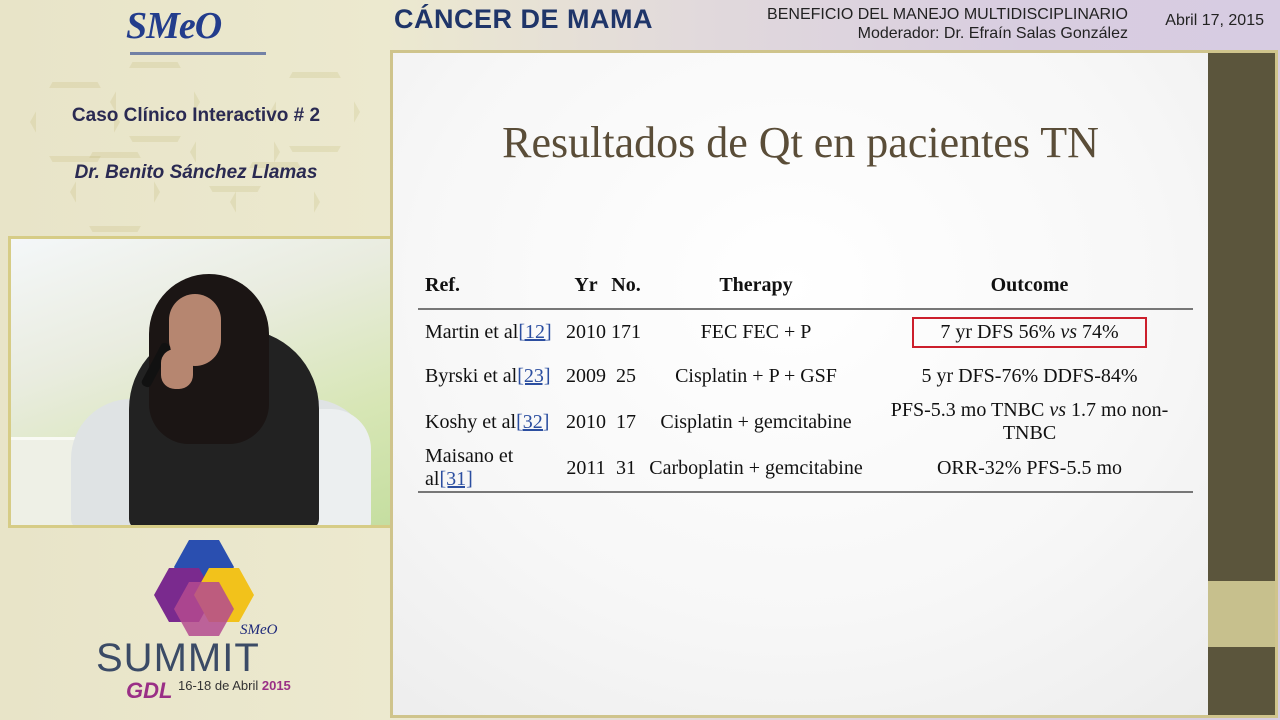 This screenshot has width=1280, height=720. Describe the element at coordinates (455, 479) in the screenshot. I see `reference-link: [31]` at that location.